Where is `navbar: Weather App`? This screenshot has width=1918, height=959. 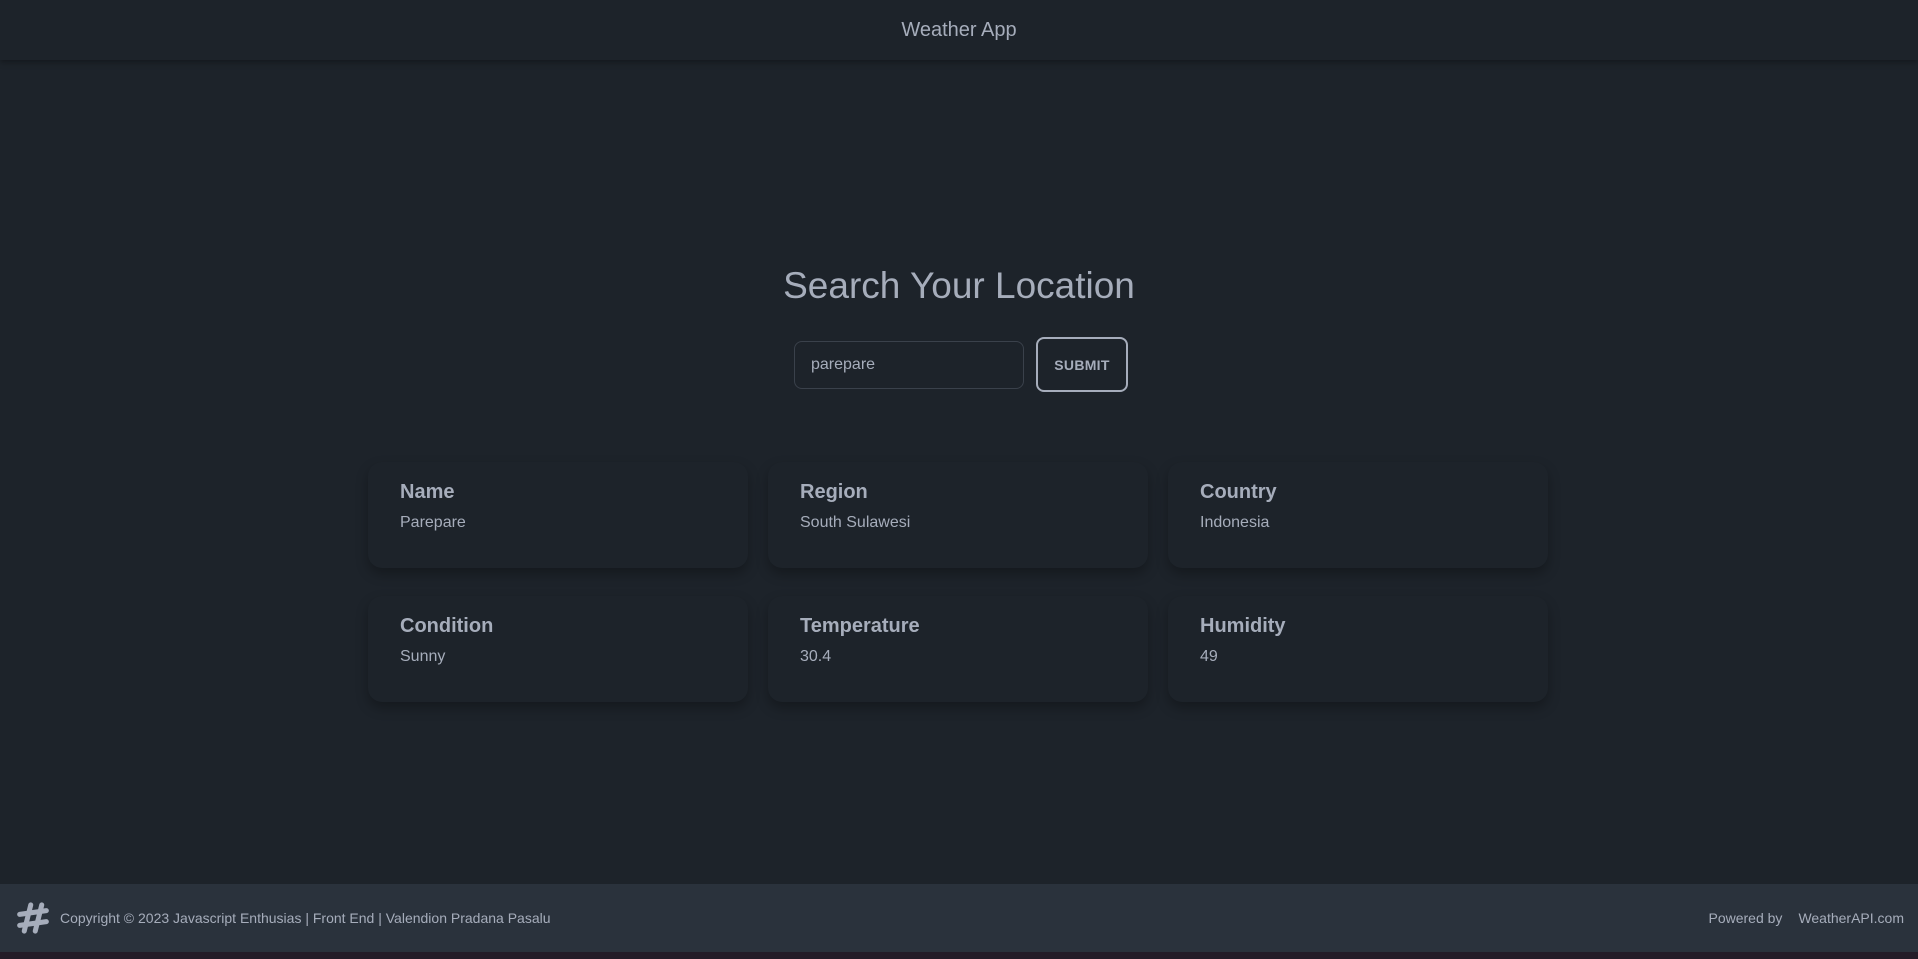
navbar: Weather App is located at coordinates (959, 30).